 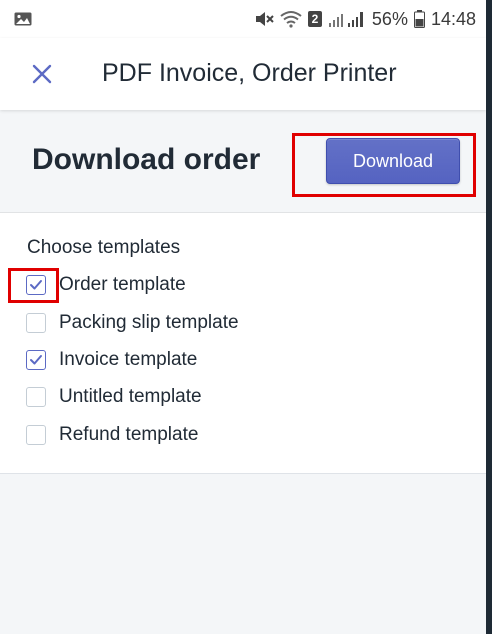 What do you see at coordinates (23, 18) in the screenshot?
I see `image-icon` at bounding box center [23, 18].